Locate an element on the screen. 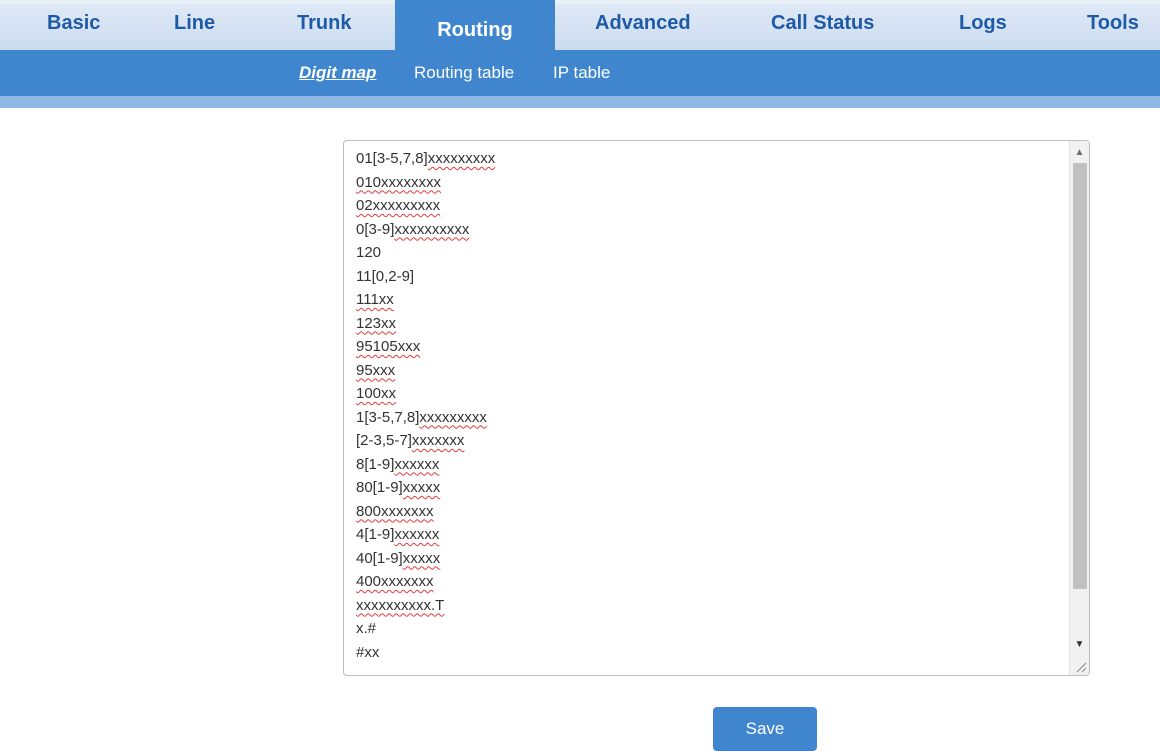 The width and height of the screenshot is (1160, 751). tab-basic: Basic is located at coordinates (73, 23).